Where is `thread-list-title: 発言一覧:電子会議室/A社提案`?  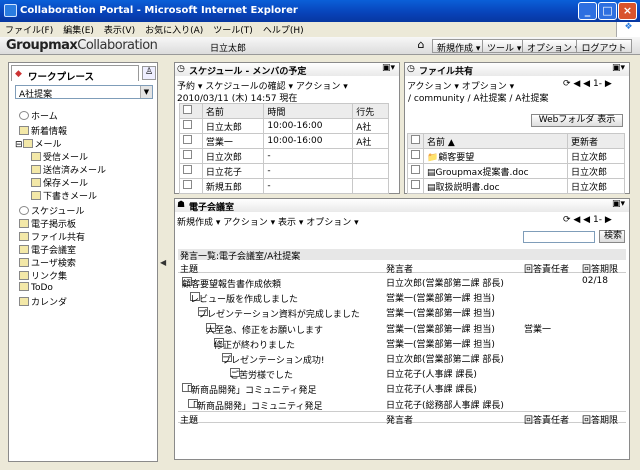
thread-list-title: 発言一覧:電子会議室/A社提案 is located at coordinates (402, 255).